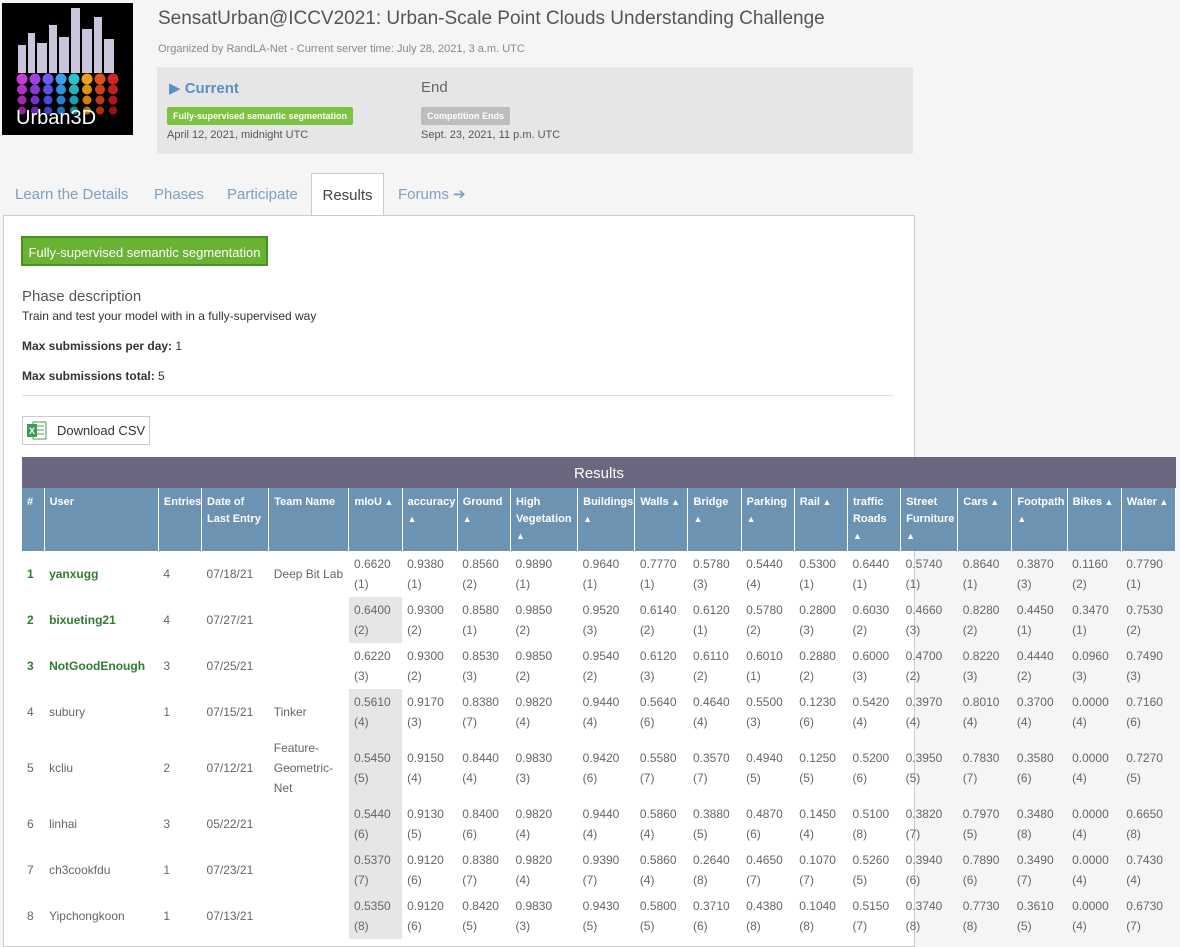  What do you see at coordinates (101, 824) in the screenshot?
I see `user-cell: linhai` at bounding box center [101, 824].